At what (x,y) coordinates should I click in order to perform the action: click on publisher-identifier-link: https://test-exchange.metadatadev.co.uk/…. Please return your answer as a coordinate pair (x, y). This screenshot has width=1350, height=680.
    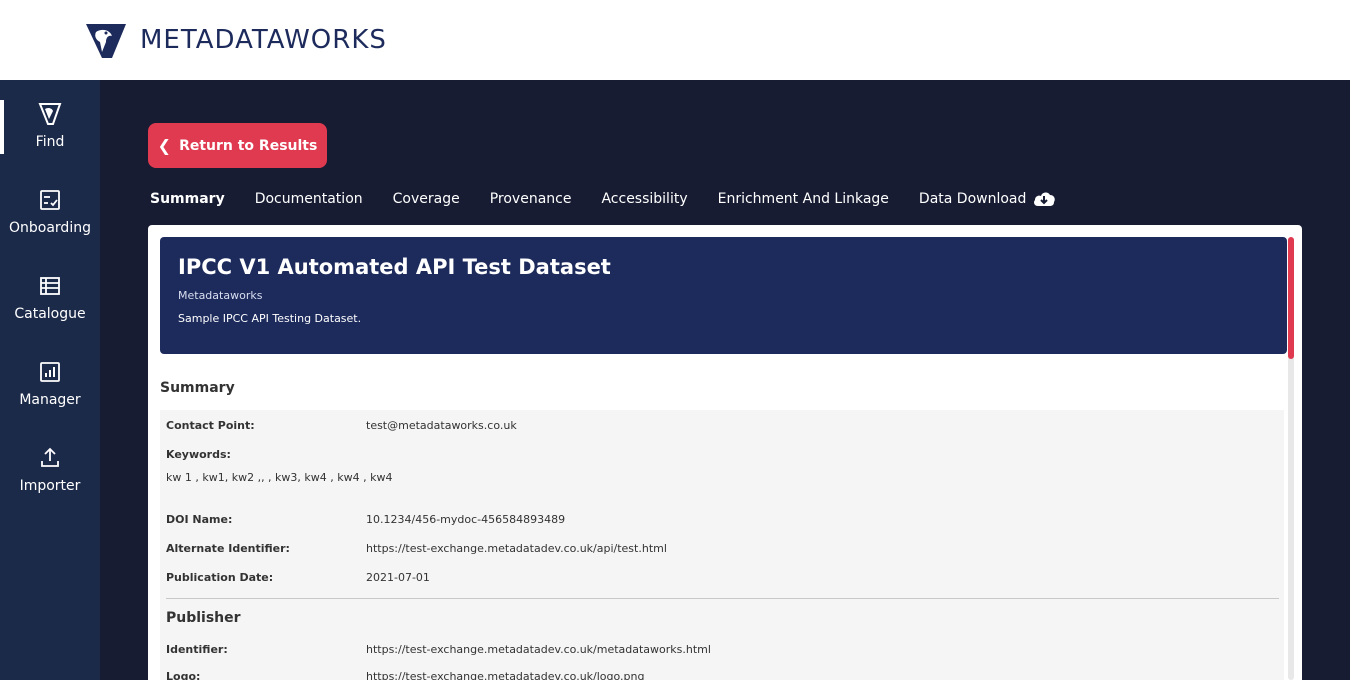
    Looking at the image, I should click on (538, 649).